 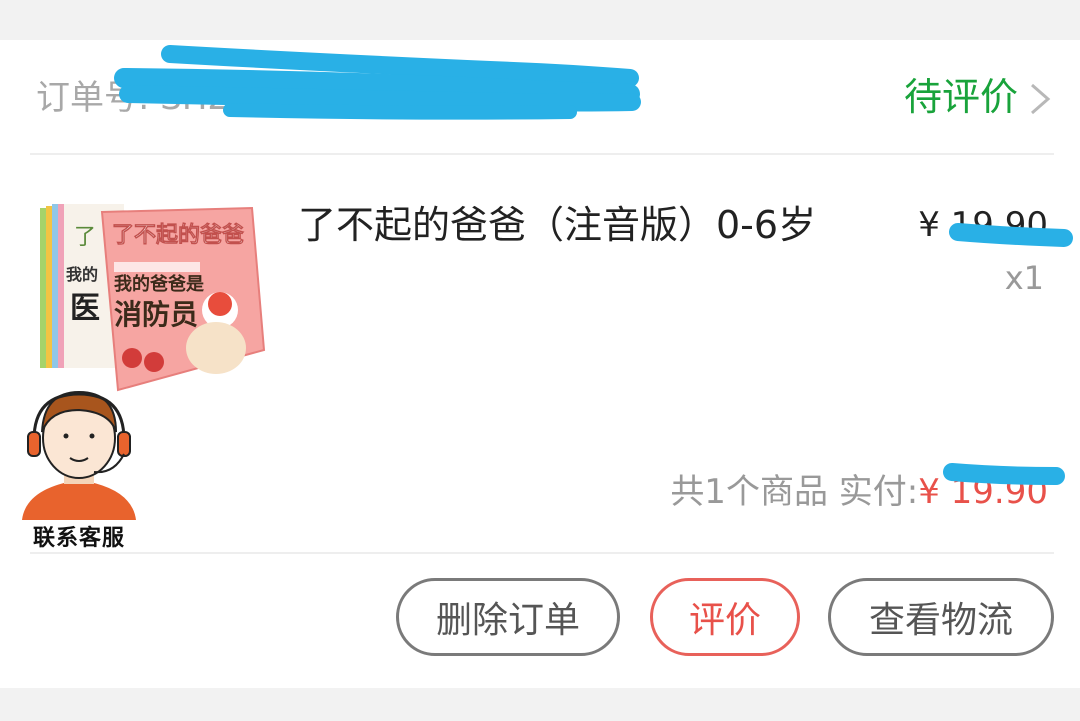 I want to click on view-logistics-button: 查看物流, so click(x=941, y=617).